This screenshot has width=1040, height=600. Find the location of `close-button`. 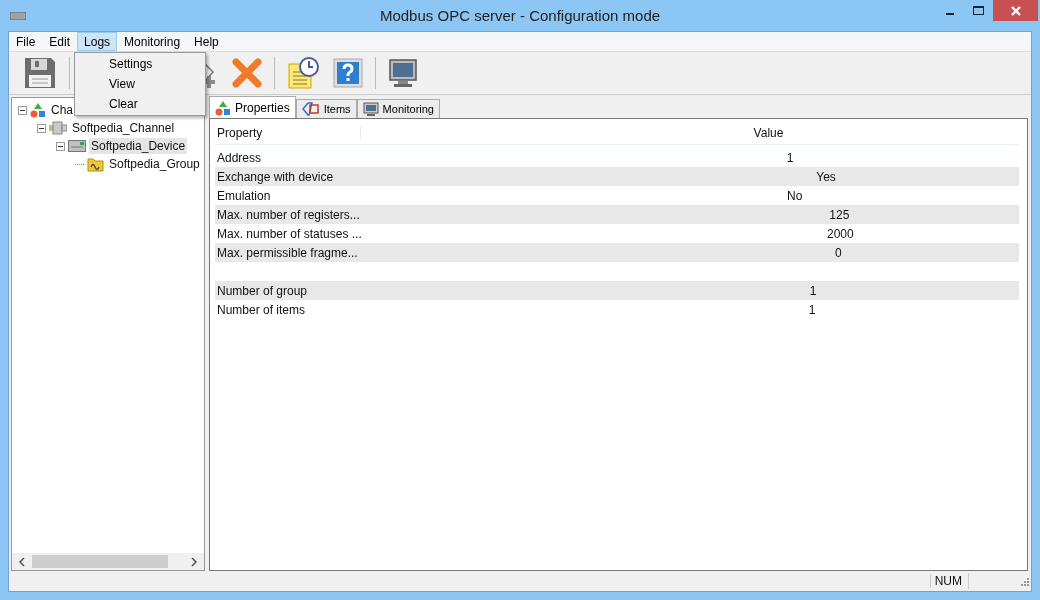

close-button is located at coordinates (1015, 10).